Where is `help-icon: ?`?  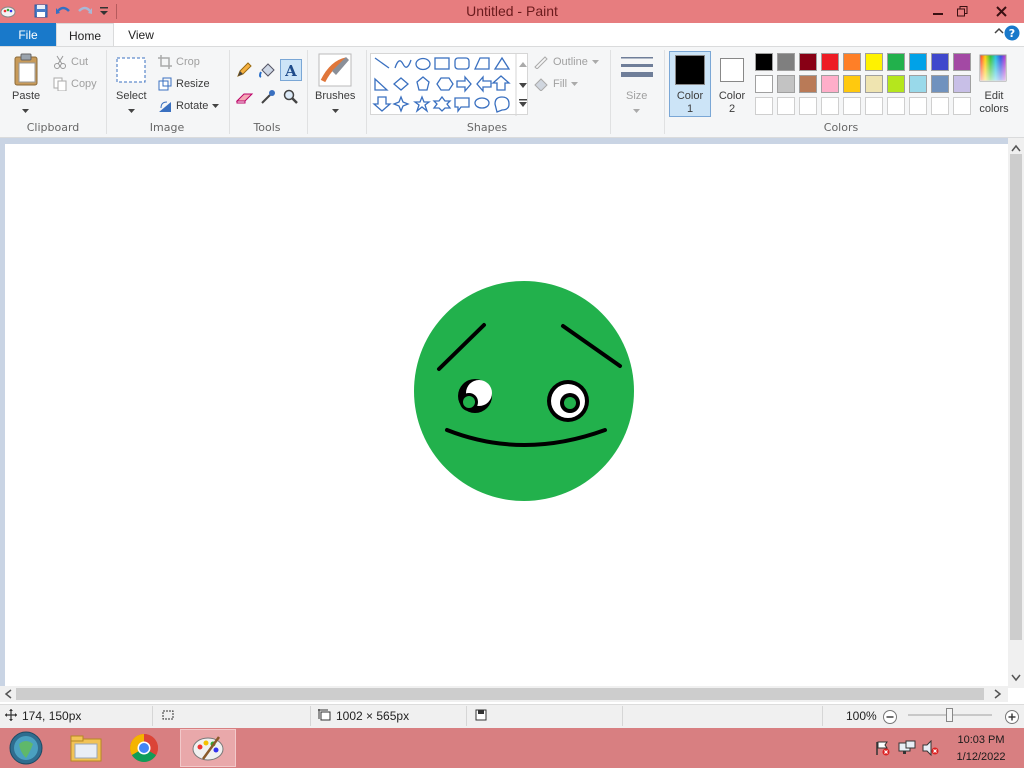
help-icon: ? is located at coordinates (1012, 33).